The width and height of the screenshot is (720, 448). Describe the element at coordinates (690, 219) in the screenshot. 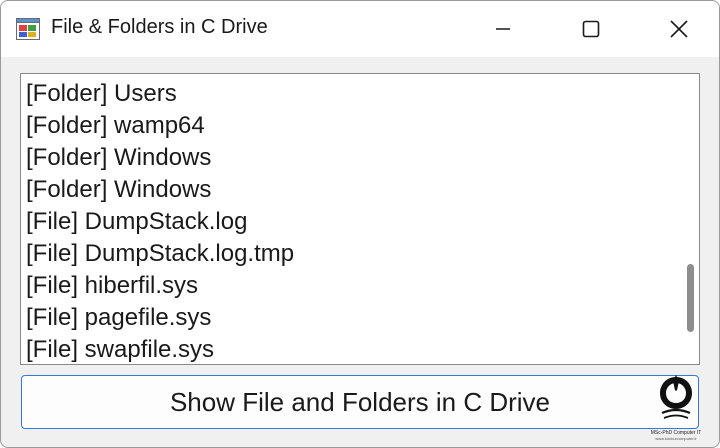

I see `vertical-scrollbar` at that location.